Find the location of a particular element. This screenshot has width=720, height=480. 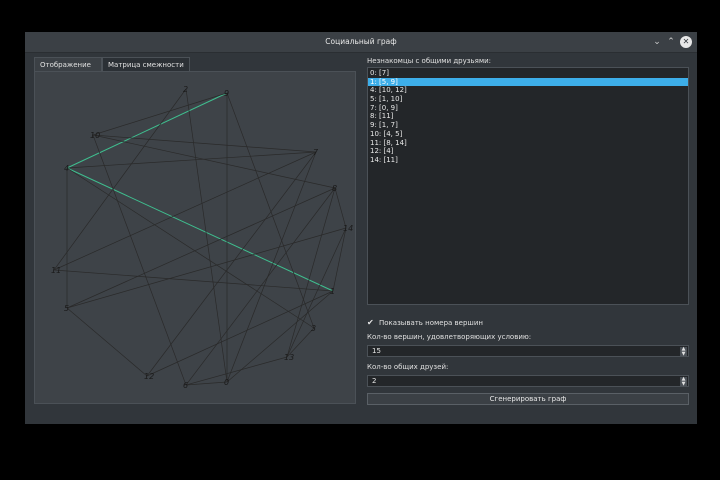

title-bar: Социальный граф ⌄ ⌃ ✕ is located at coordinates (361, 42).